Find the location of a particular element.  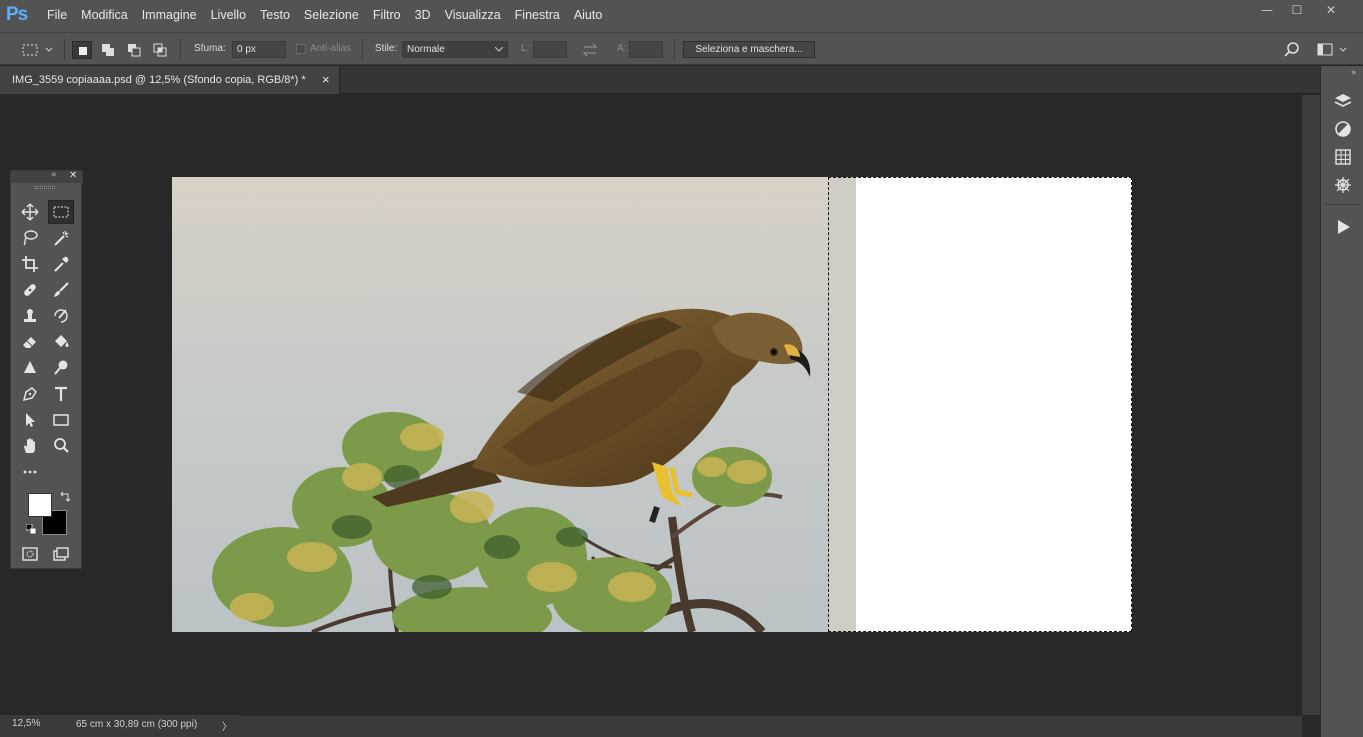

layers-panel-button is located at coordinates (1343, 101).